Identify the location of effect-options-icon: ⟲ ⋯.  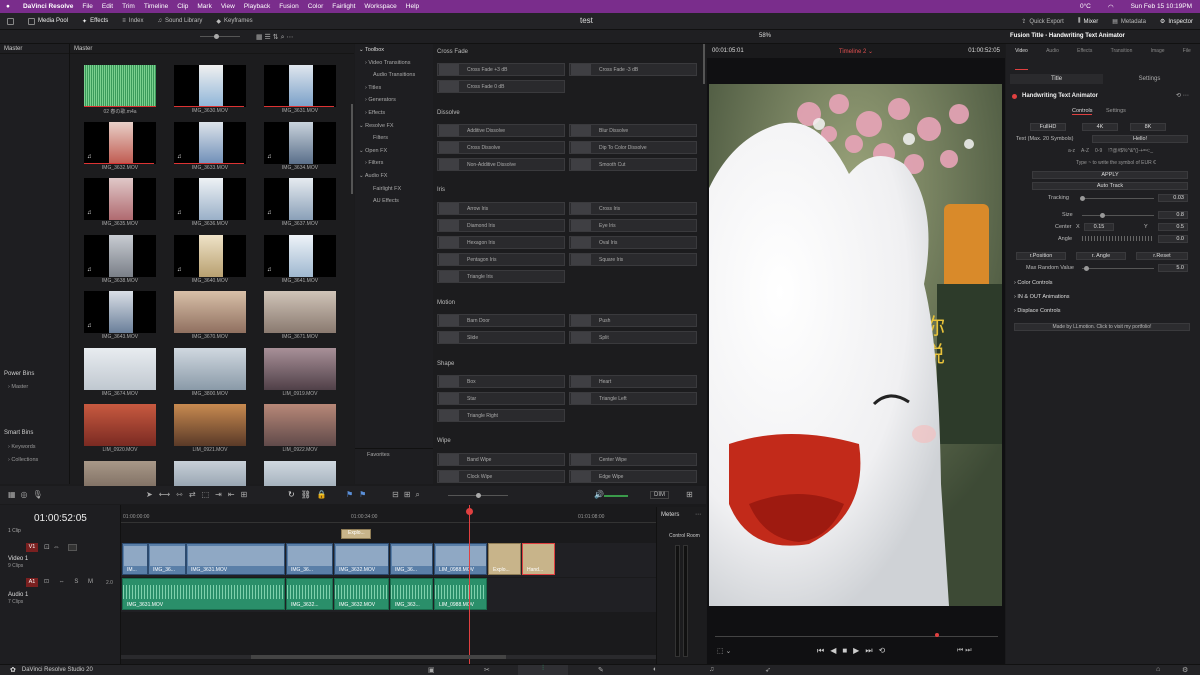
(1182, 95).